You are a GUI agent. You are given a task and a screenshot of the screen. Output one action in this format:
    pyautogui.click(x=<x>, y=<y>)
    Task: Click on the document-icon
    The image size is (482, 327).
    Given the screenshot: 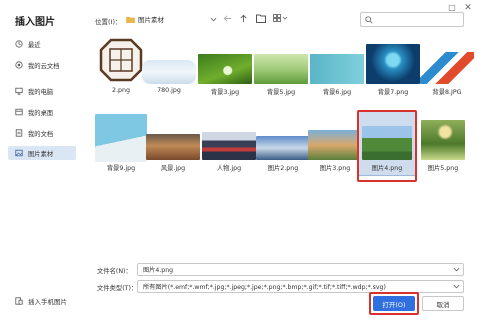 What is the action you would take?
    pyautogui.click(x=19, y=133)
    